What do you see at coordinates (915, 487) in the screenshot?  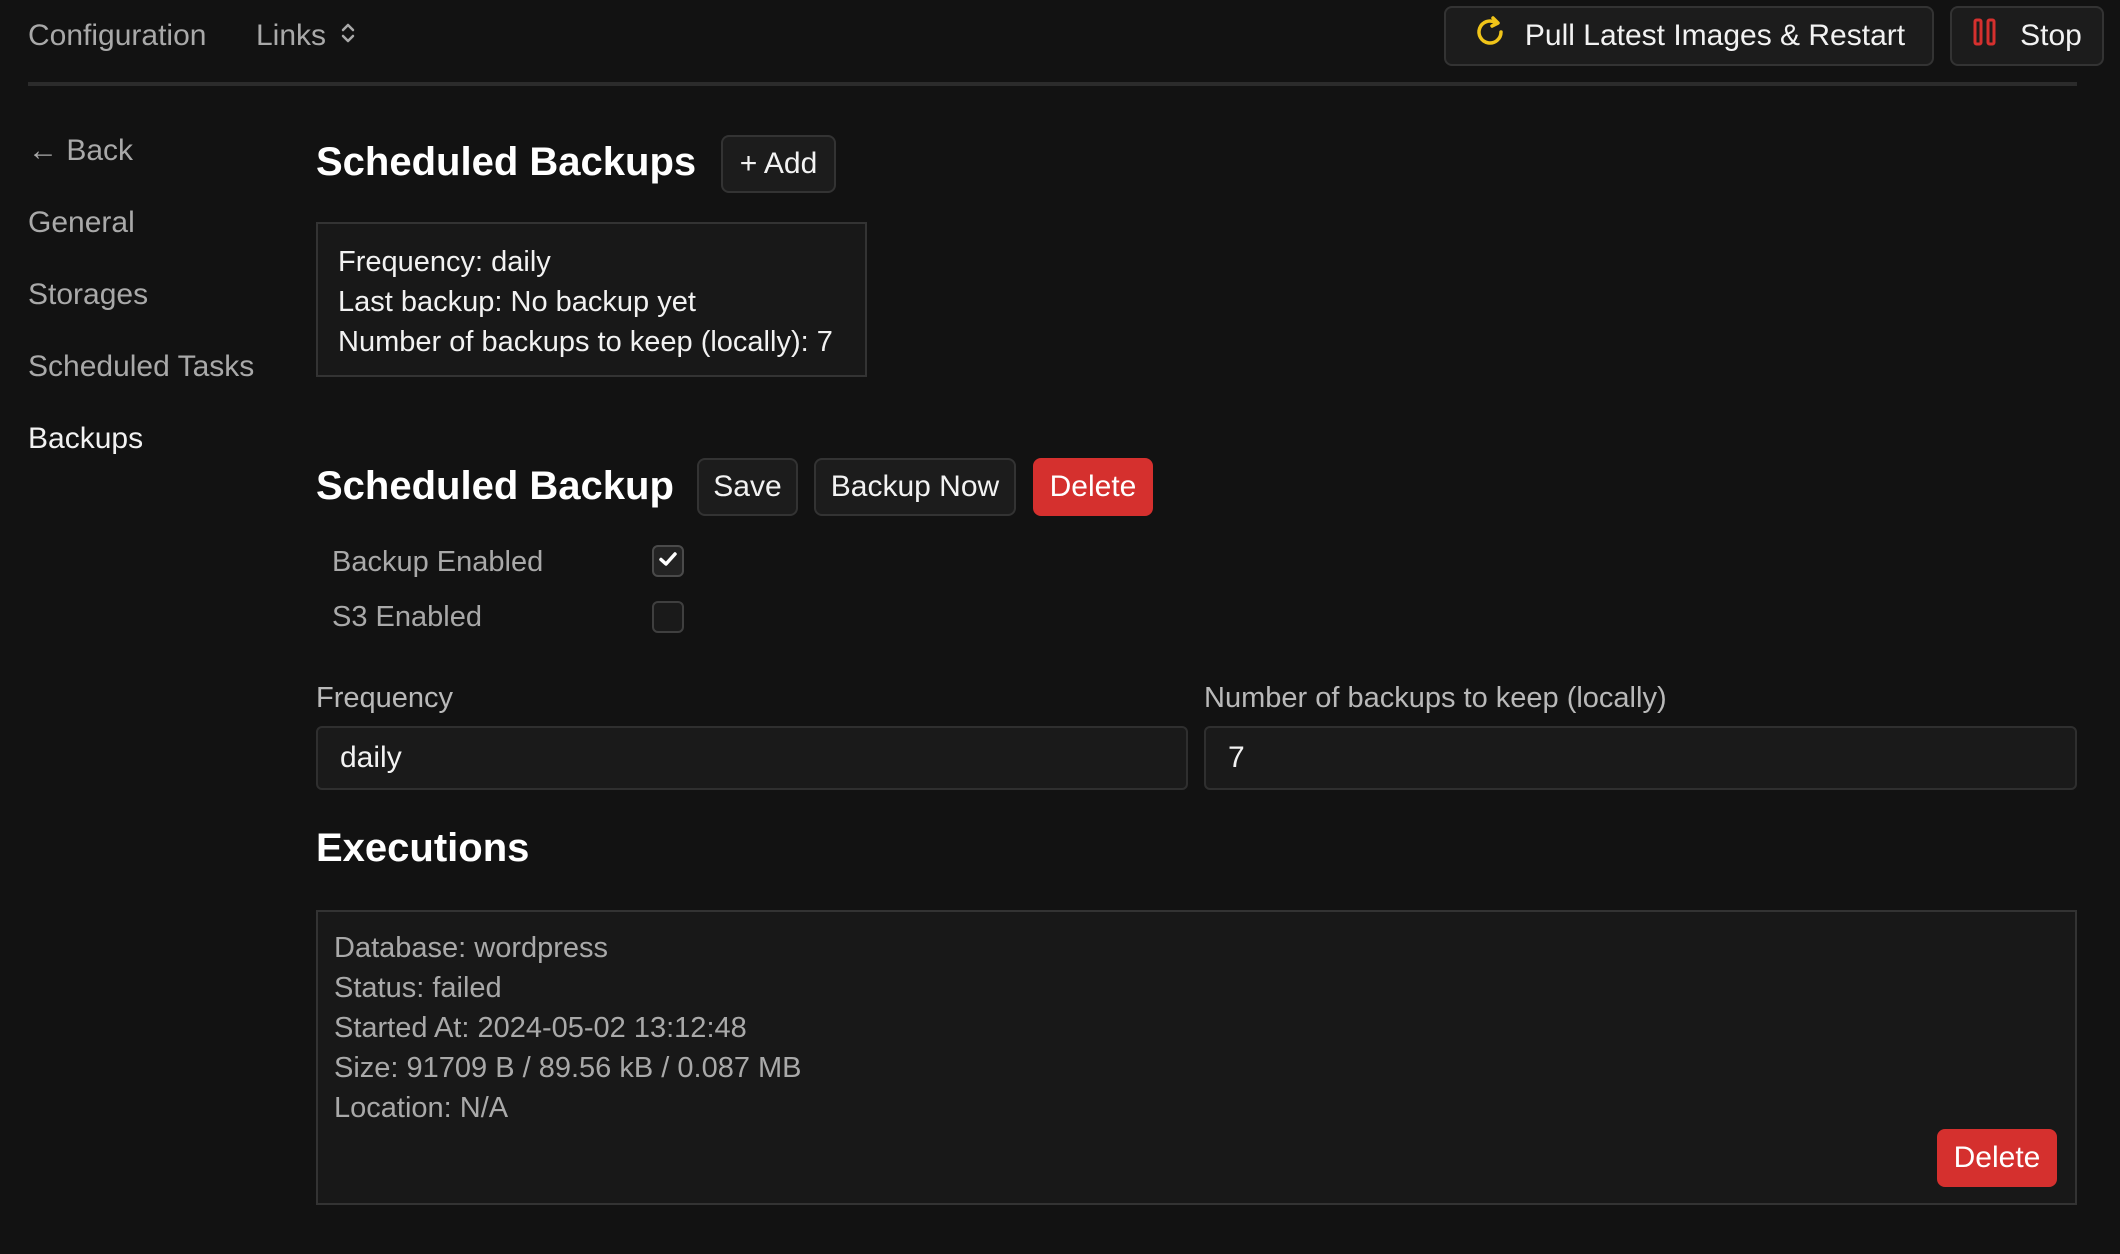 I see `backup-now-button: Backup Now` at bounding box center [915, 487].